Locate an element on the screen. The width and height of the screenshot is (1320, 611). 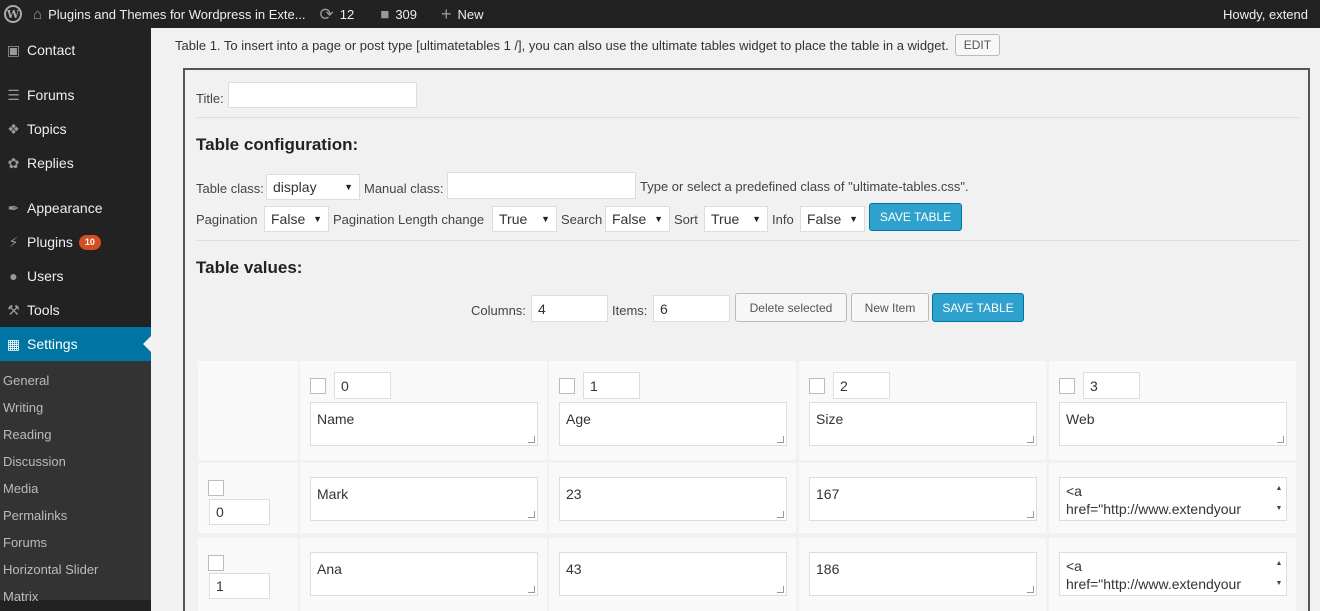
sidebar-item-forums: ☰ Forums is located at coordinates (75, 95).